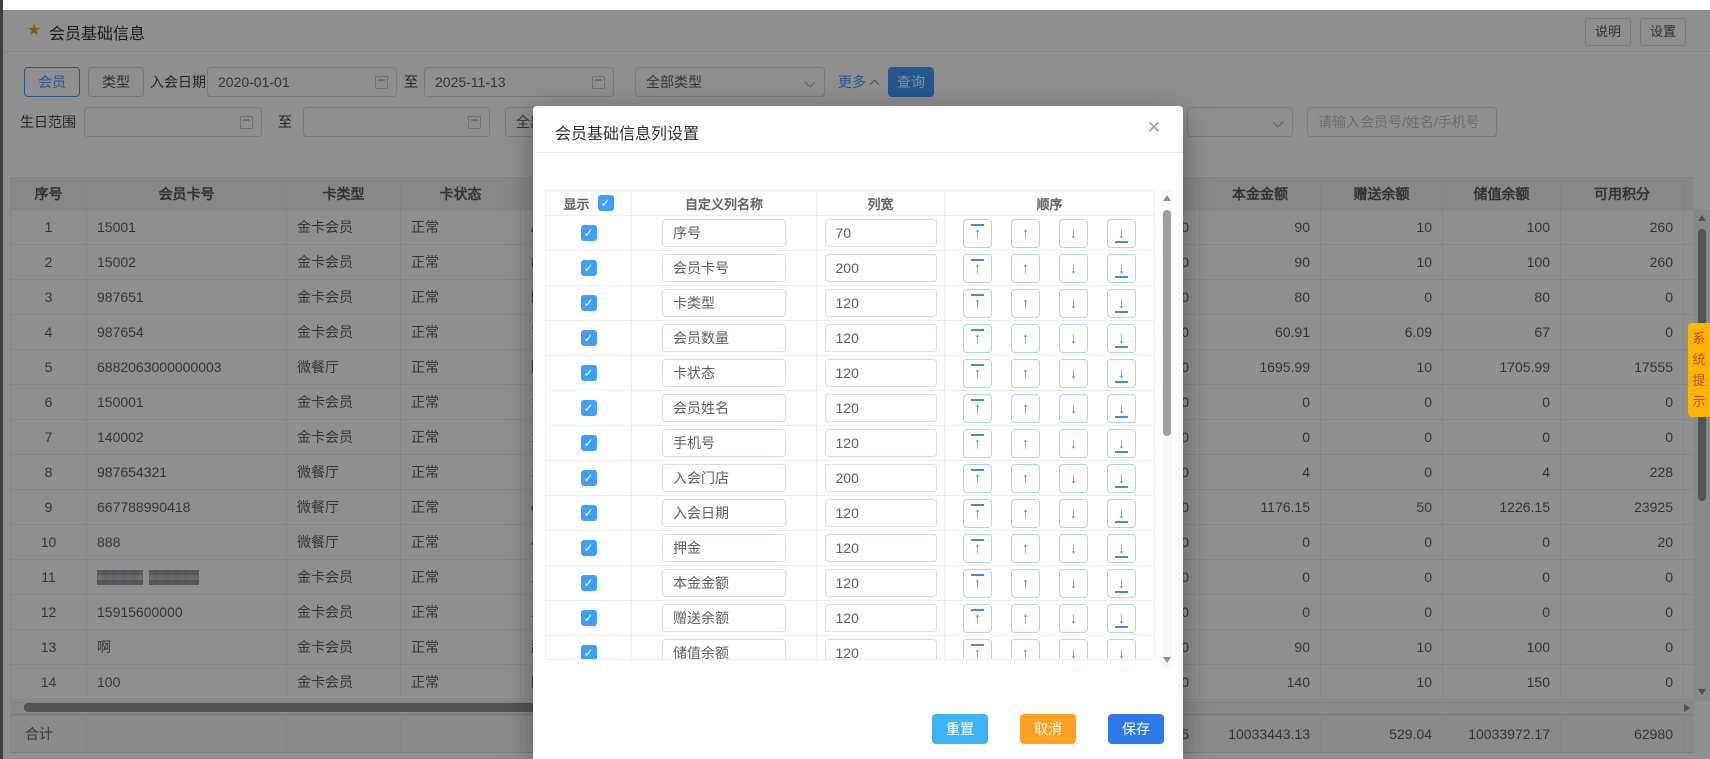 This screenshot has height=759, width=1710. What do you see at coordinates (1167, 660) in the screenshot?
I see `scroll-down-icon` at bounding box center [1167, 660].